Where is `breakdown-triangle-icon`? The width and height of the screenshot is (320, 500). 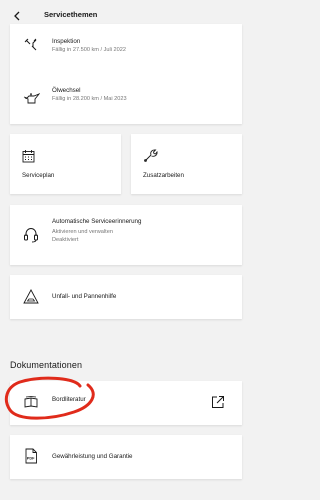 breakdown-triangle-icon is located at coordinates (31, 296).